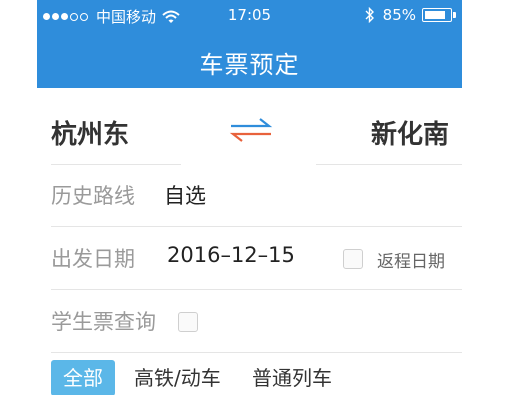 The height and width of the screenshot is (395, 525). Describe the element at coordinates (185, 195) in the screenshot. I see `history-route-value: 自选` at that location.